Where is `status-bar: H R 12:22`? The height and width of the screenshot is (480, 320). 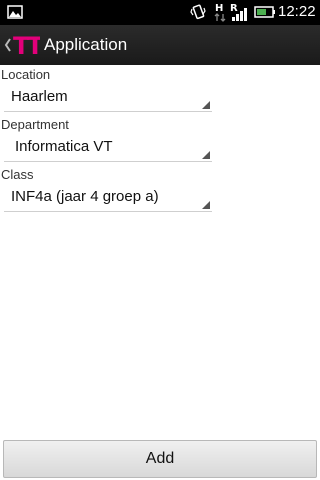 status-bar: H R 12:22 is located at coordinates (160, 12).